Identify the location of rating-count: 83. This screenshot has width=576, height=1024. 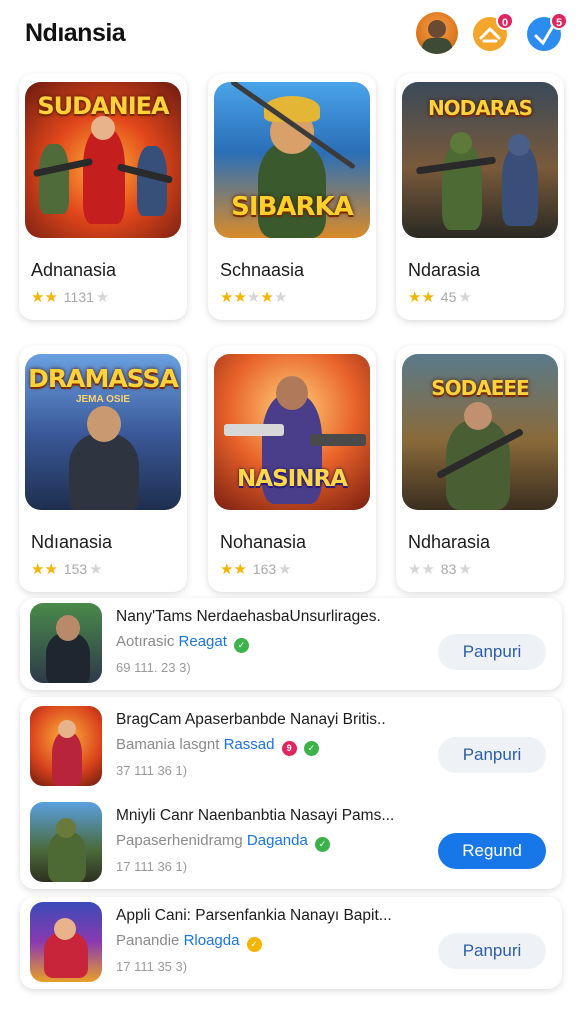
(448, 569).